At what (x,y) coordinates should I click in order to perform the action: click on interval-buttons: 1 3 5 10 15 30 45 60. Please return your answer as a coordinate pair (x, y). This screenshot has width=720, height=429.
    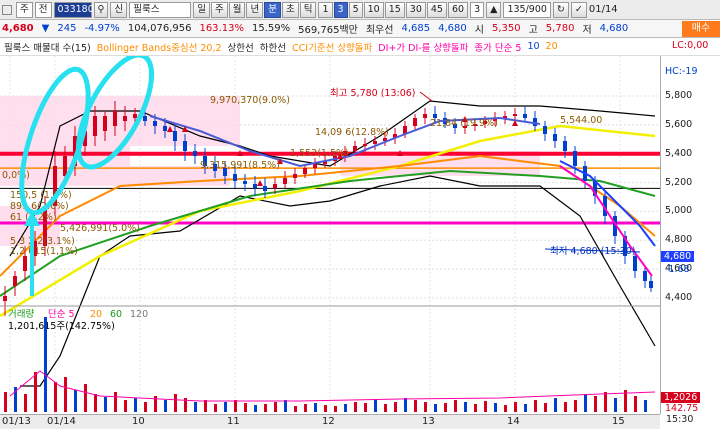
    Looking at the image, I should click on (393, 9).